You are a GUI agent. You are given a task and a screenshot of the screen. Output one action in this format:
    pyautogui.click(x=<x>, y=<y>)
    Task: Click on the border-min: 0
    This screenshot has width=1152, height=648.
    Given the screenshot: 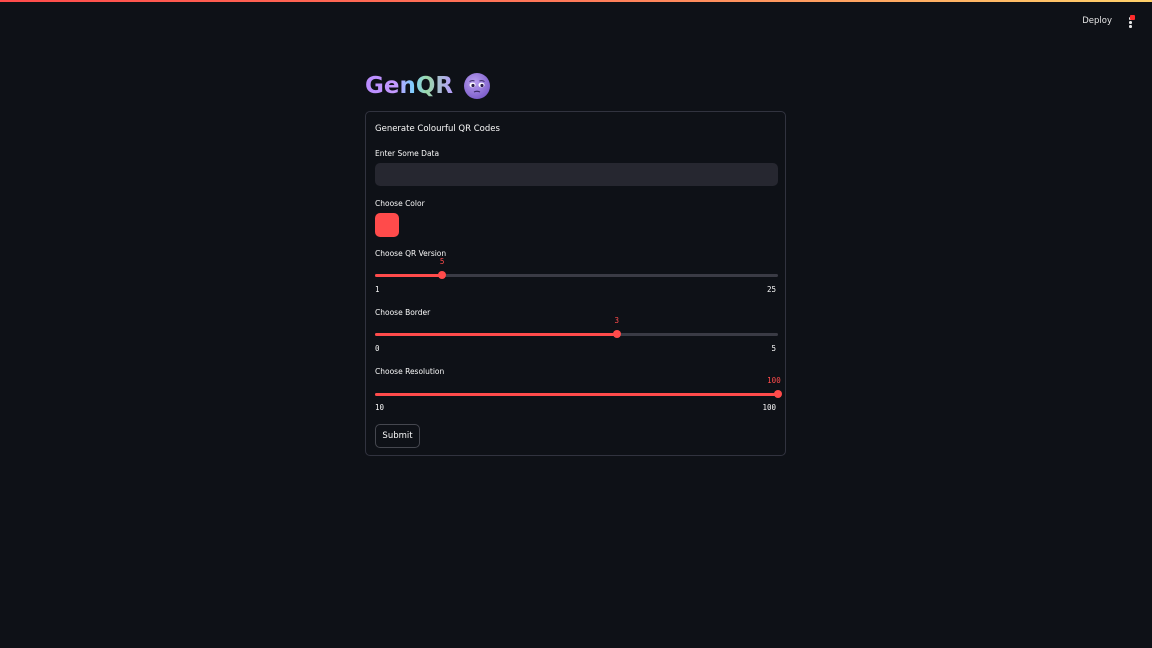 What is the action you would take?
    pyautogui.click(x=377, y=348)
    